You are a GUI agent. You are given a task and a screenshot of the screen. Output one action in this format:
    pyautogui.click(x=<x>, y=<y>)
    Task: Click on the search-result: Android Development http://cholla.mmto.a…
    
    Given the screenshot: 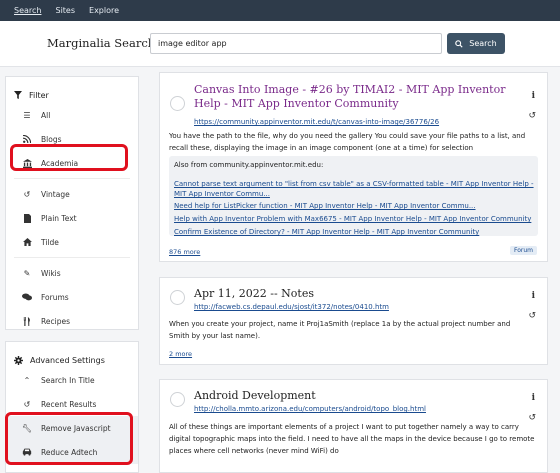 What is the action you would take?
    pyautogui.click(x=353, y=426)
    